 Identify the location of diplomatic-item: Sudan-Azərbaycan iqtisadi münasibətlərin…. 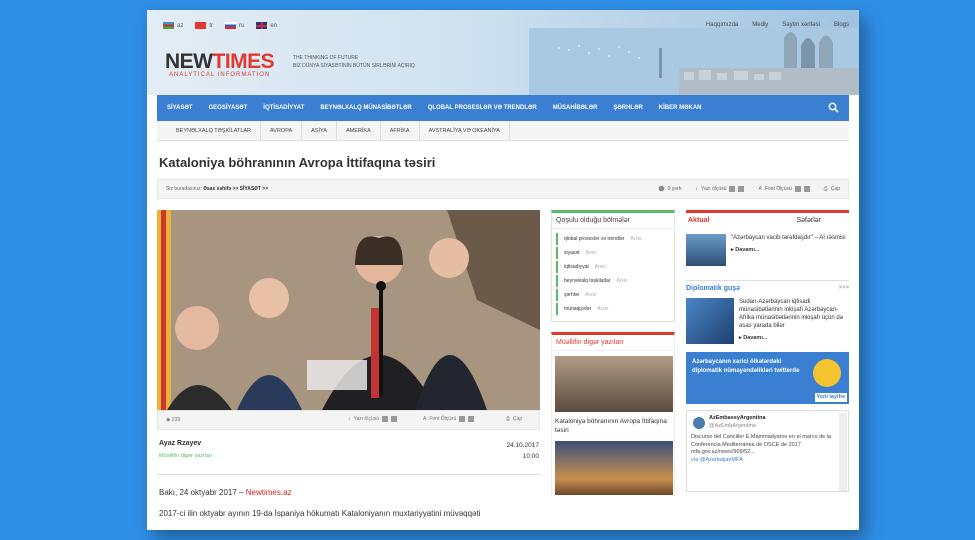
(767, 318).